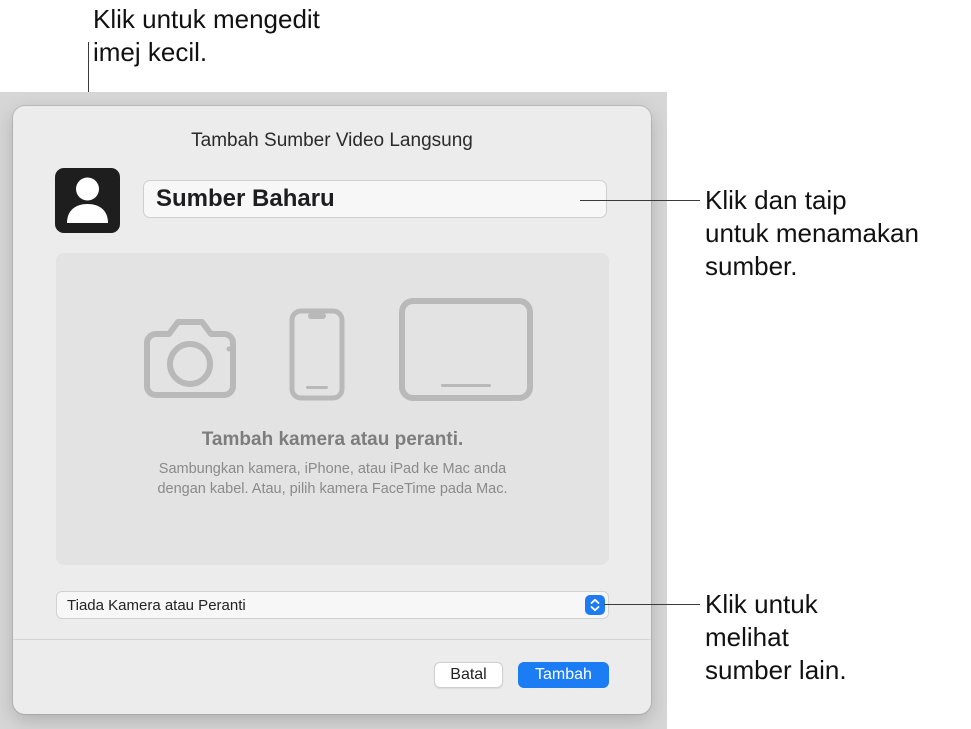 The image size is (971, 729). Describe the element at coordinates (206, 19) in the screenshot. I see `callout-thumbnail-line1: Klik untuk mengedit` at that location.